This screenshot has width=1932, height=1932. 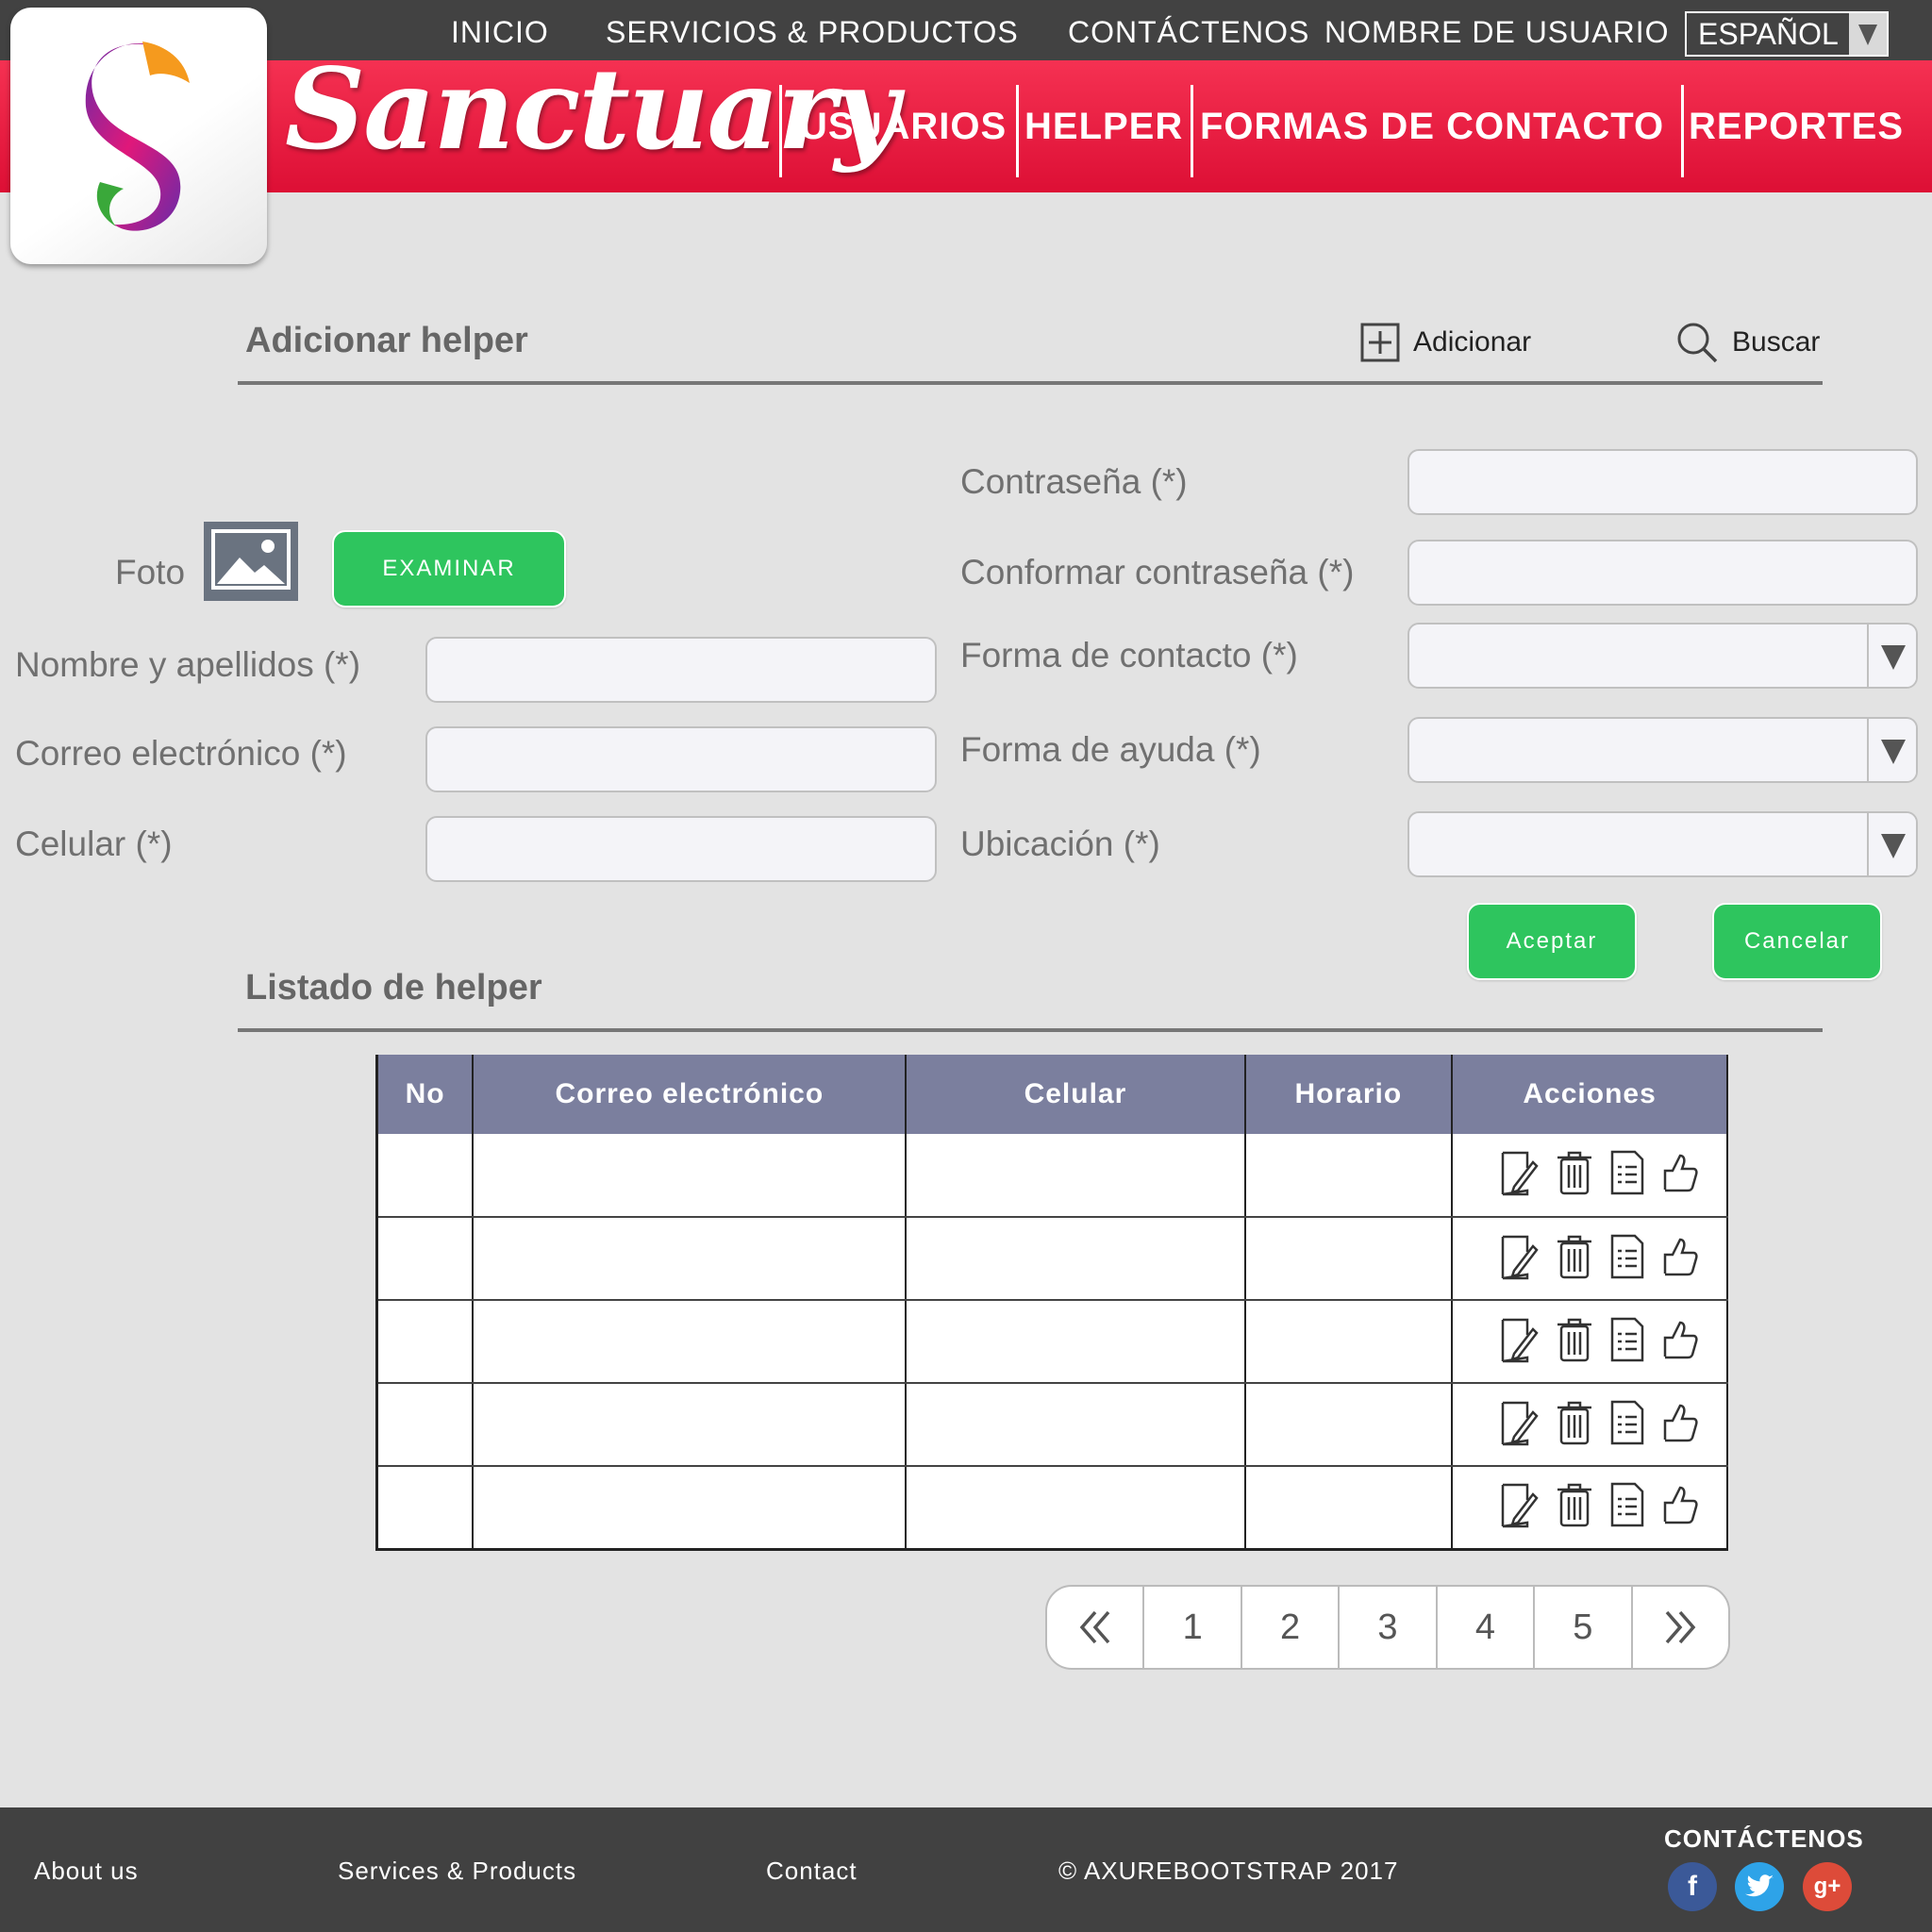 I want to click on page-1-button: 1, so click(x=1193, y=1628).